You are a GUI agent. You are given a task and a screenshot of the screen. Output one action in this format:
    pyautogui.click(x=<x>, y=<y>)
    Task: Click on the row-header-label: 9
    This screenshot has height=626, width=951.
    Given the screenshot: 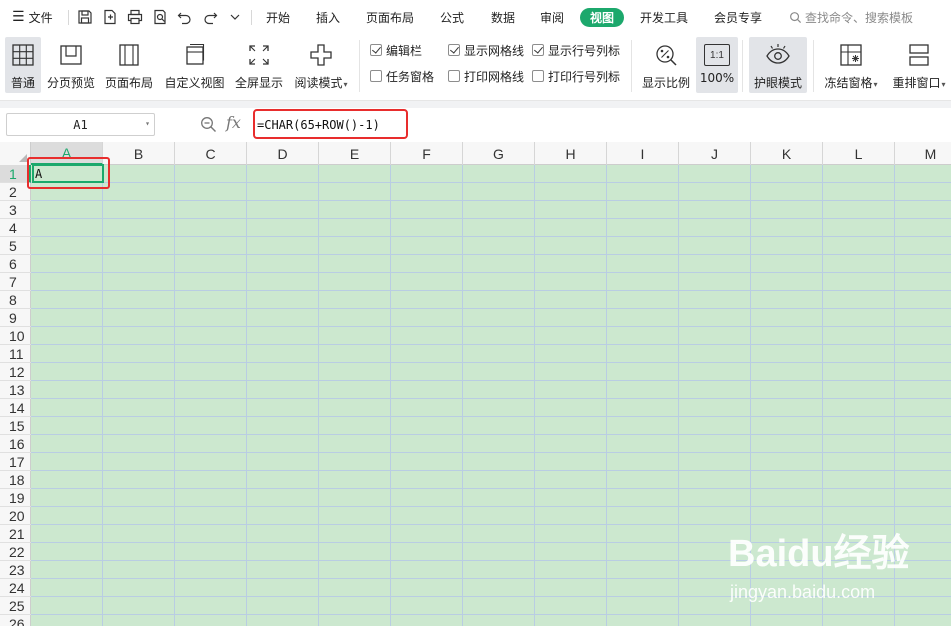 What is the action you would take?
    pyautogui.click(x=13, y=317)
    